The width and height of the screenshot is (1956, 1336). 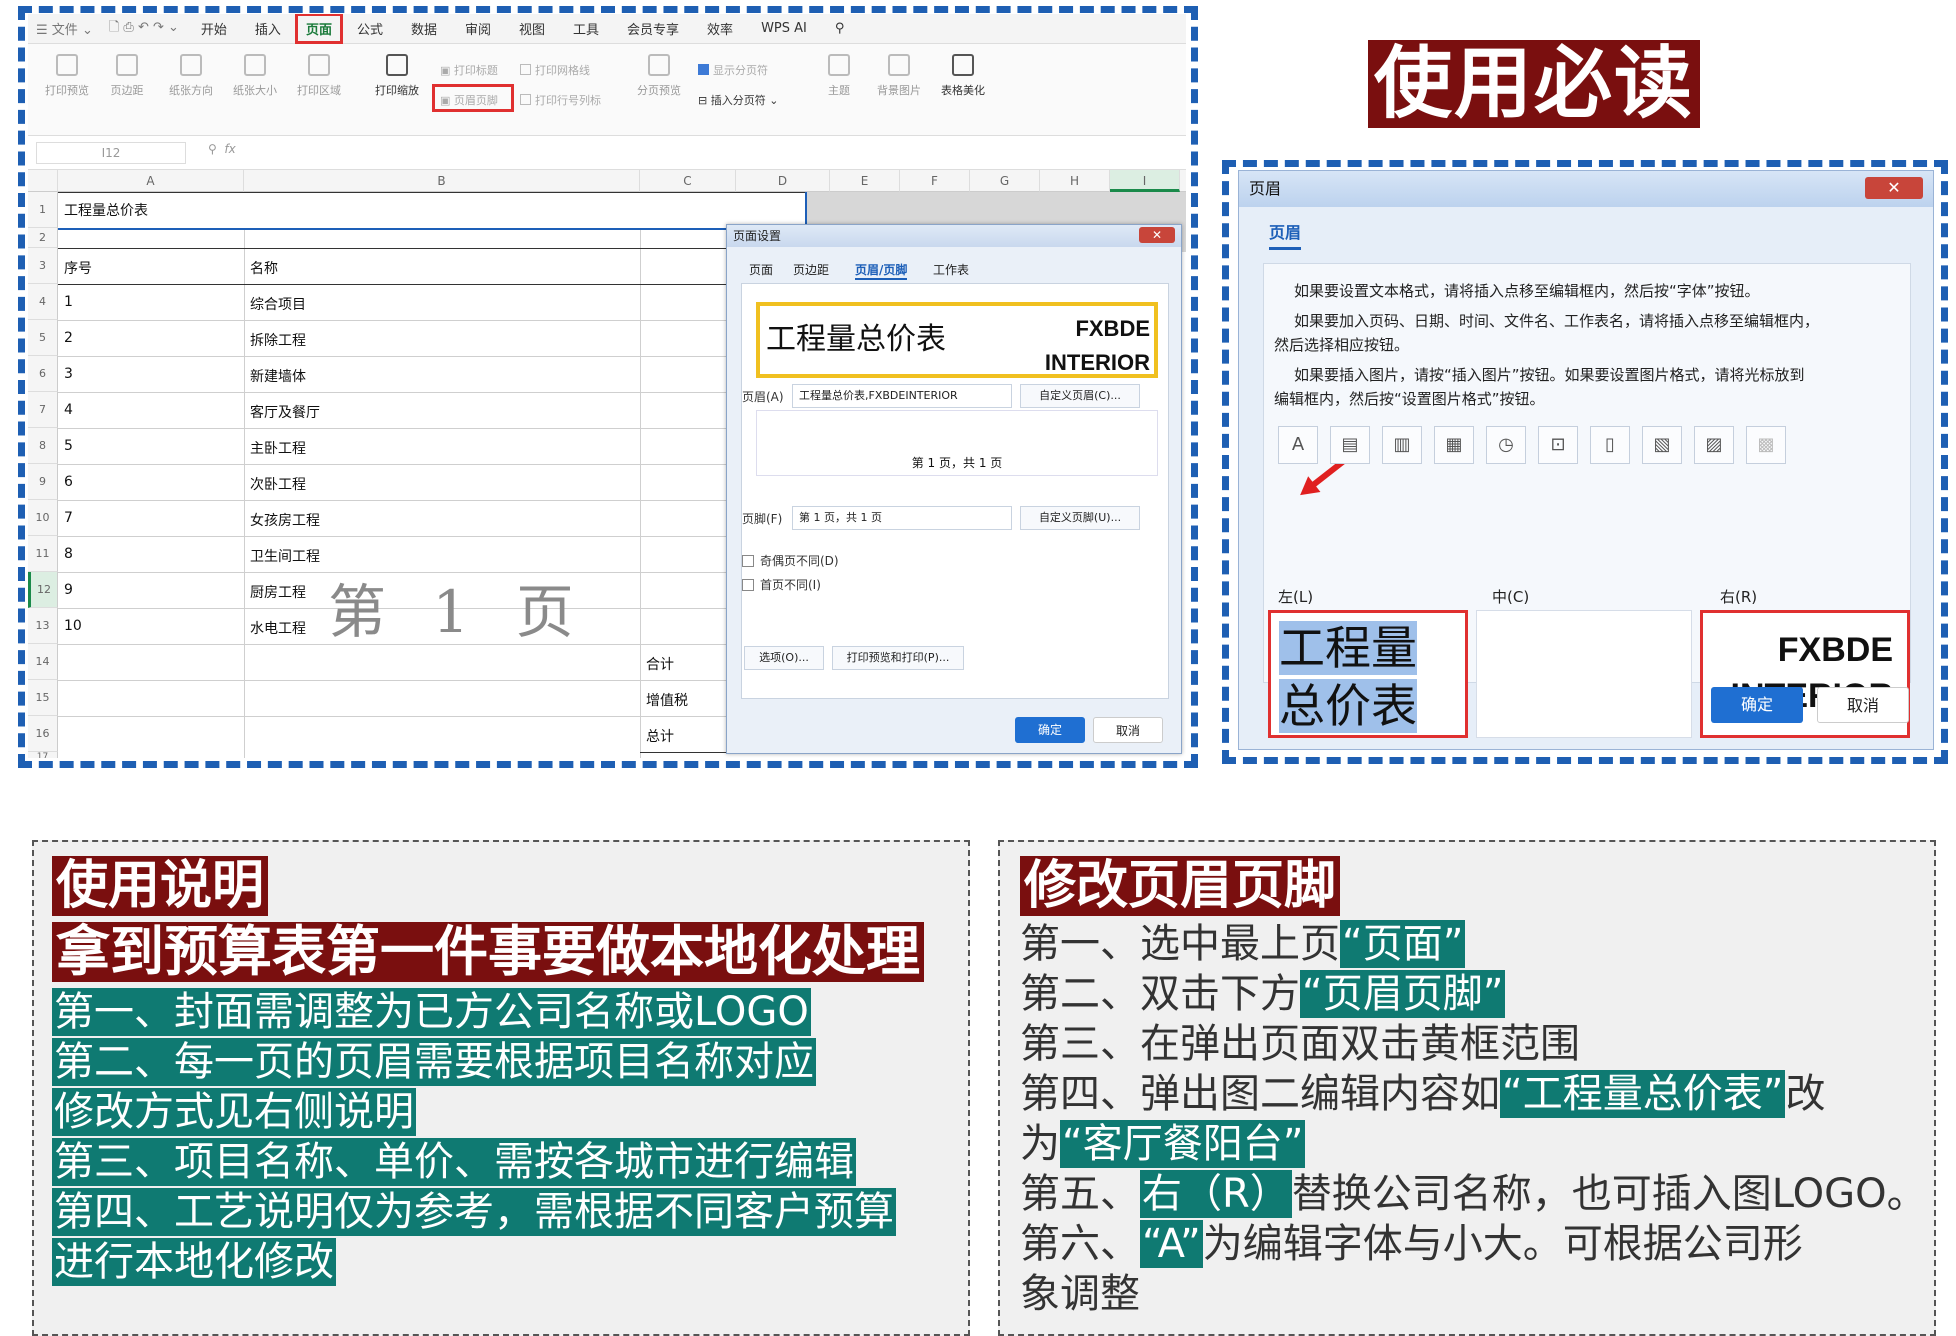 I want to click on page-number-icon: ▤, so click(x=1350, y=445).